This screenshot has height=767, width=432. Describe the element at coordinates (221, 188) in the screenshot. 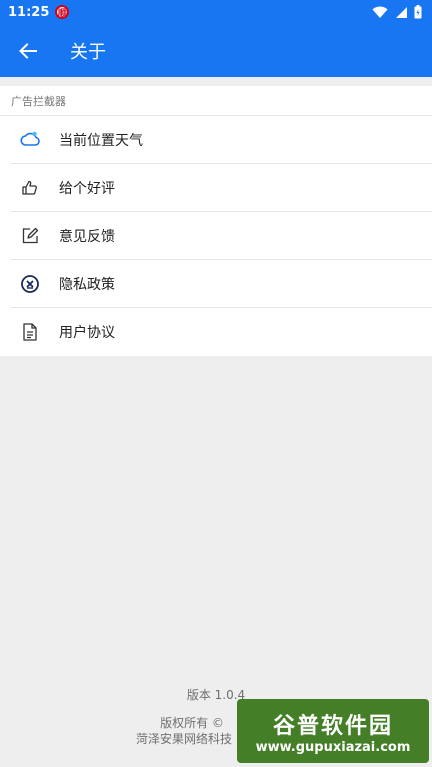

I see `menu-item-rate: 给个好评` at that location.